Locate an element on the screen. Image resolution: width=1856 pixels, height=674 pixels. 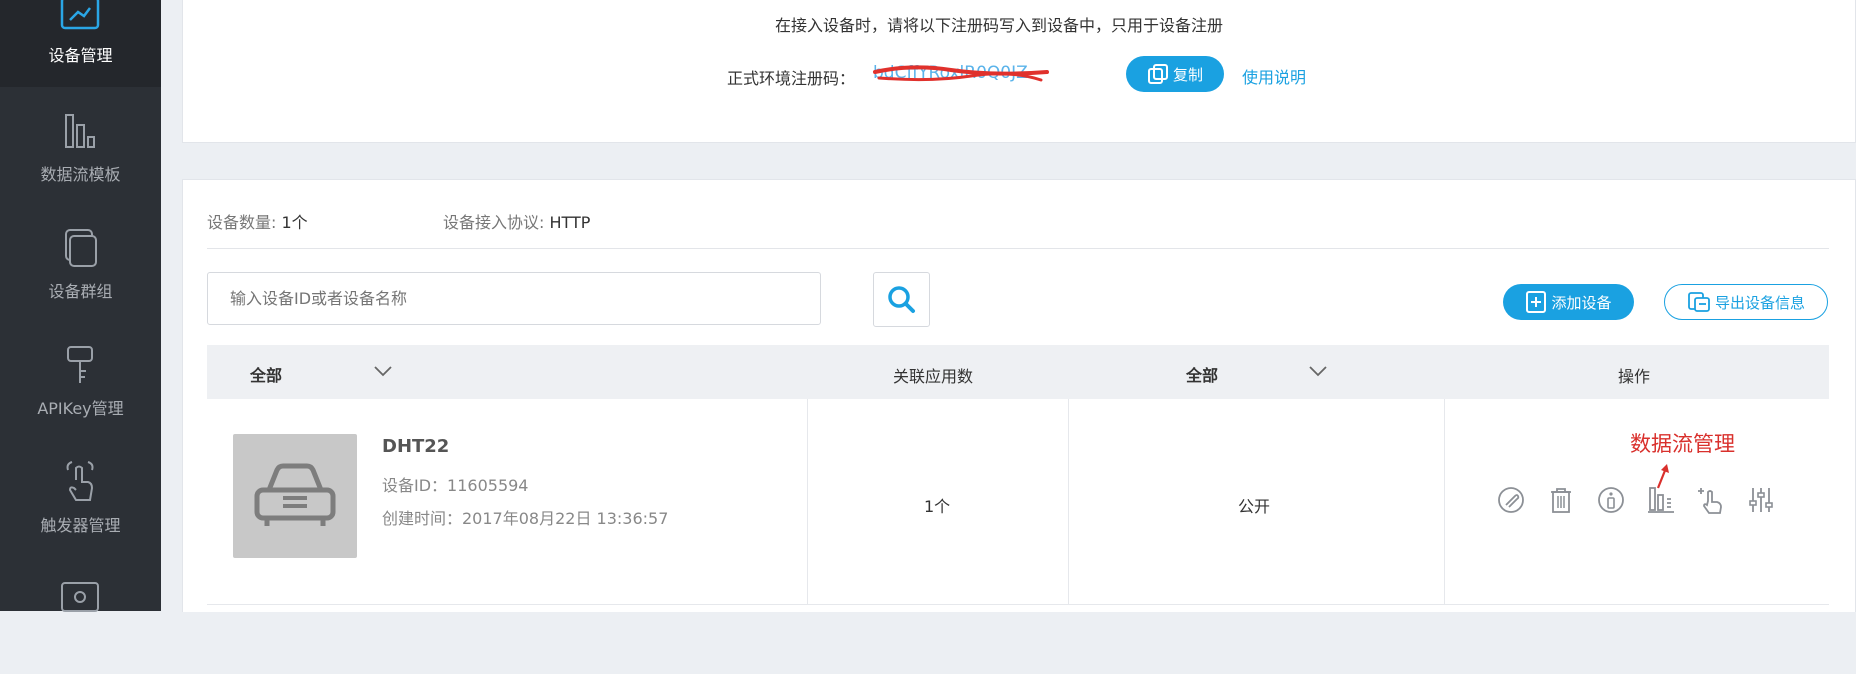
table-header: 全部 关联应用数 全部 操作 is located at coordinates (1018, 372).